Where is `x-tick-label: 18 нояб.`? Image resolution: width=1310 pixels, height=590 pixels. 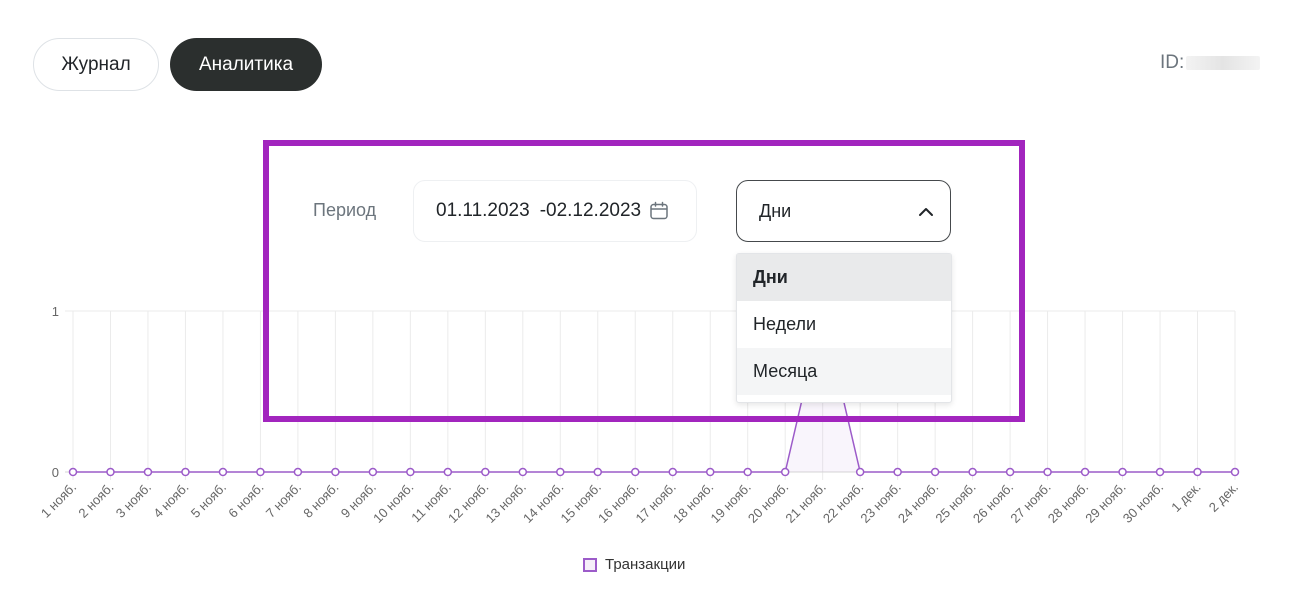
x-tick-label: 18 нояб. is located at coordinates (693, 503).